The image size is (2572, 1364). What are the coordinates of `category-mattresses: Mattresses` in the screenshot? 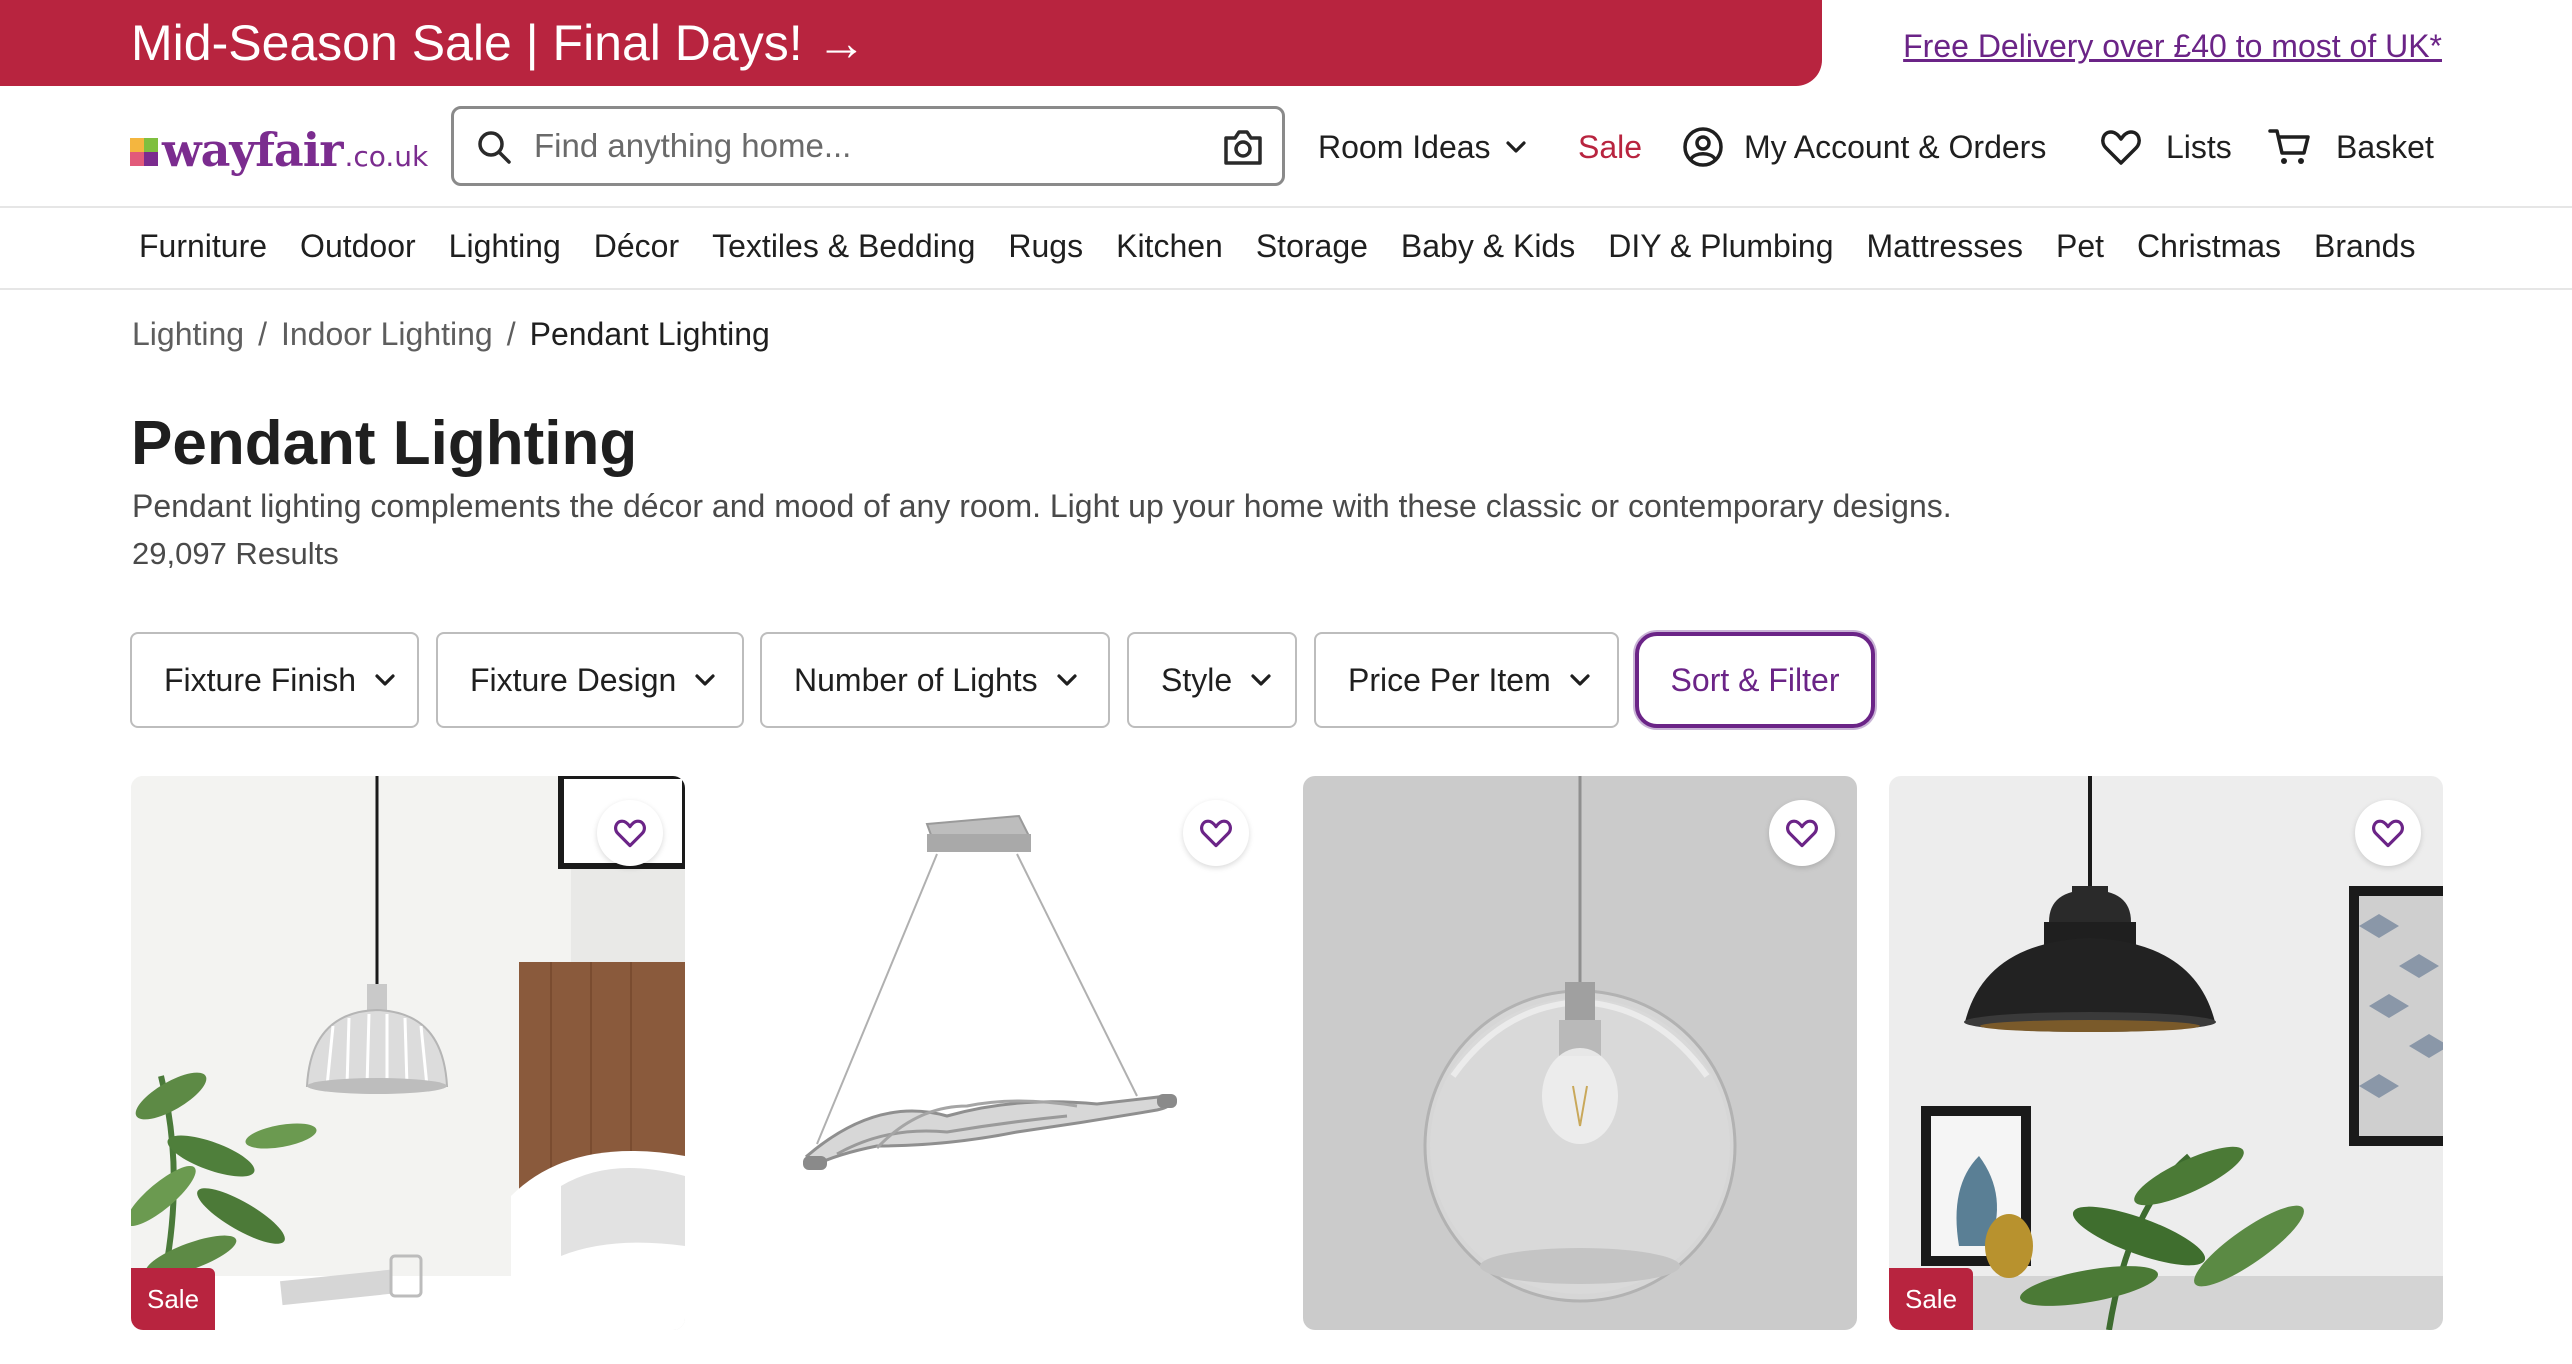 It's located at (1945, 246).